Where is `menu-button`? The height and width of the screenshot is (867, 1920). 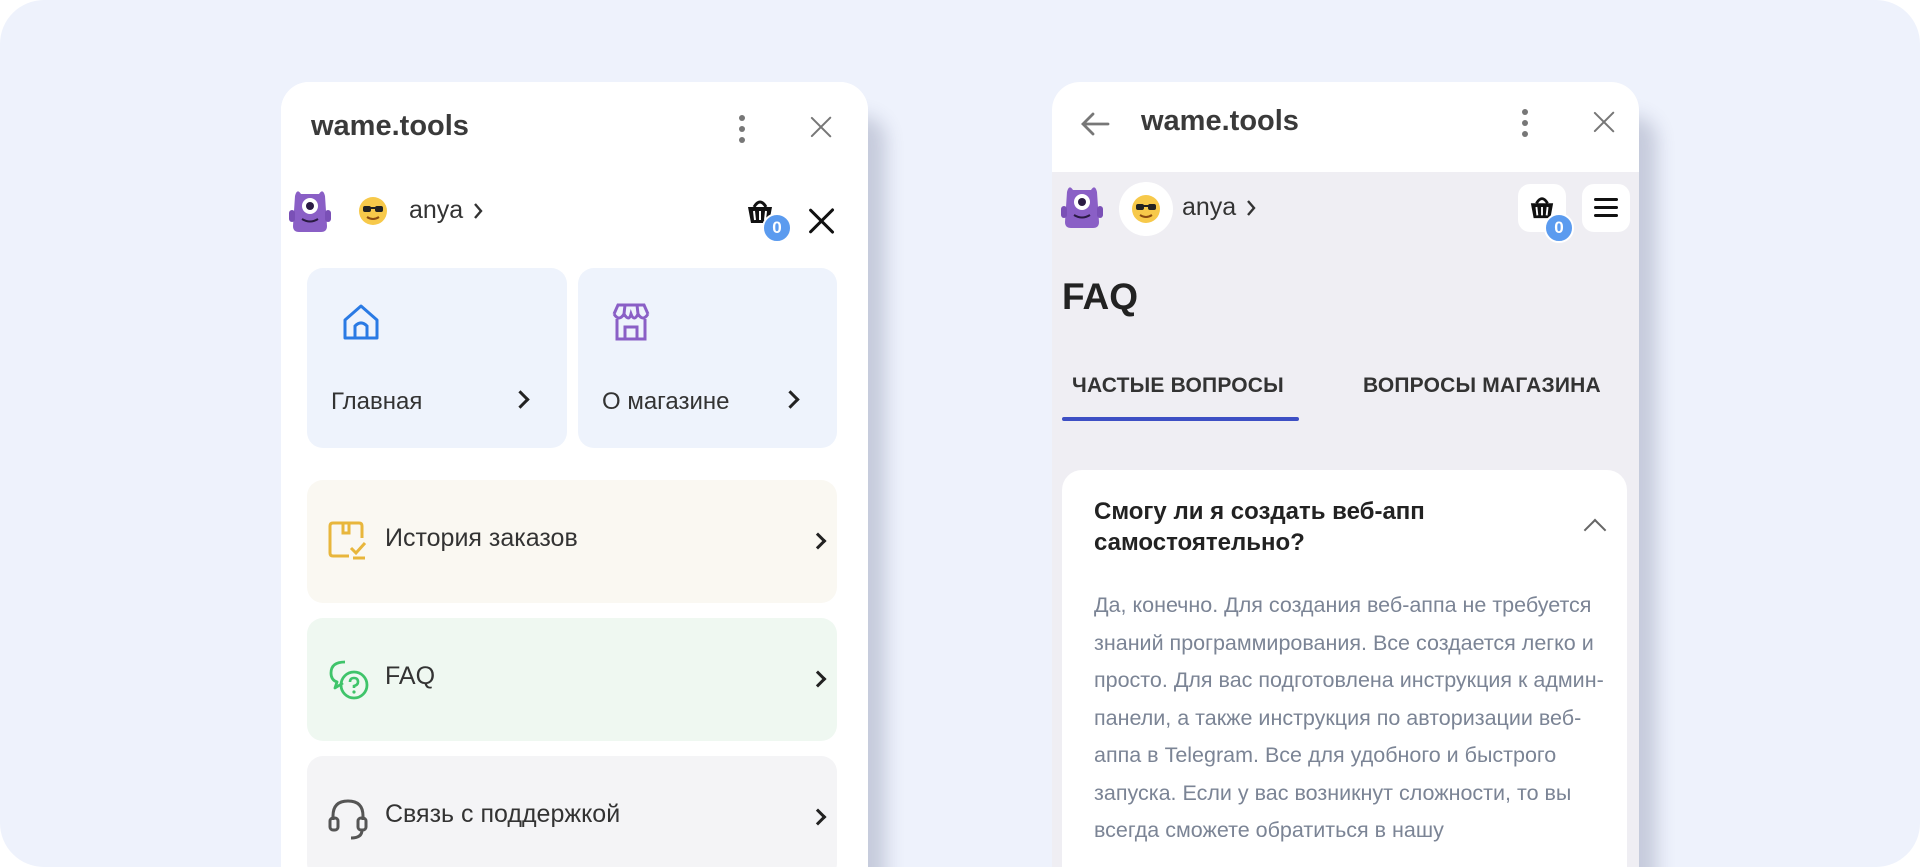
menu-button is located at coordinates (1606, 208).